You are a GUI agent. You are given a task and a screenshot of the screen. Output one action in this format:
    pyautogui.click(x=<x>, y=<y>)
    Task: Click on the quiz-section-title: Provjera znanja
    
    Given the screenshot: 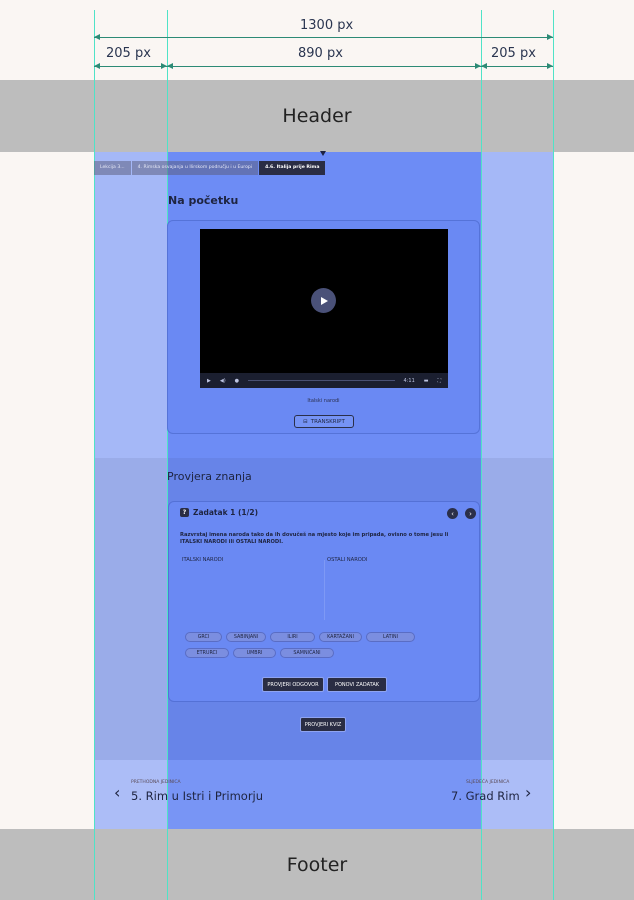 What is the action you would take?
    pyautogui.click(x=209, y=476)
    